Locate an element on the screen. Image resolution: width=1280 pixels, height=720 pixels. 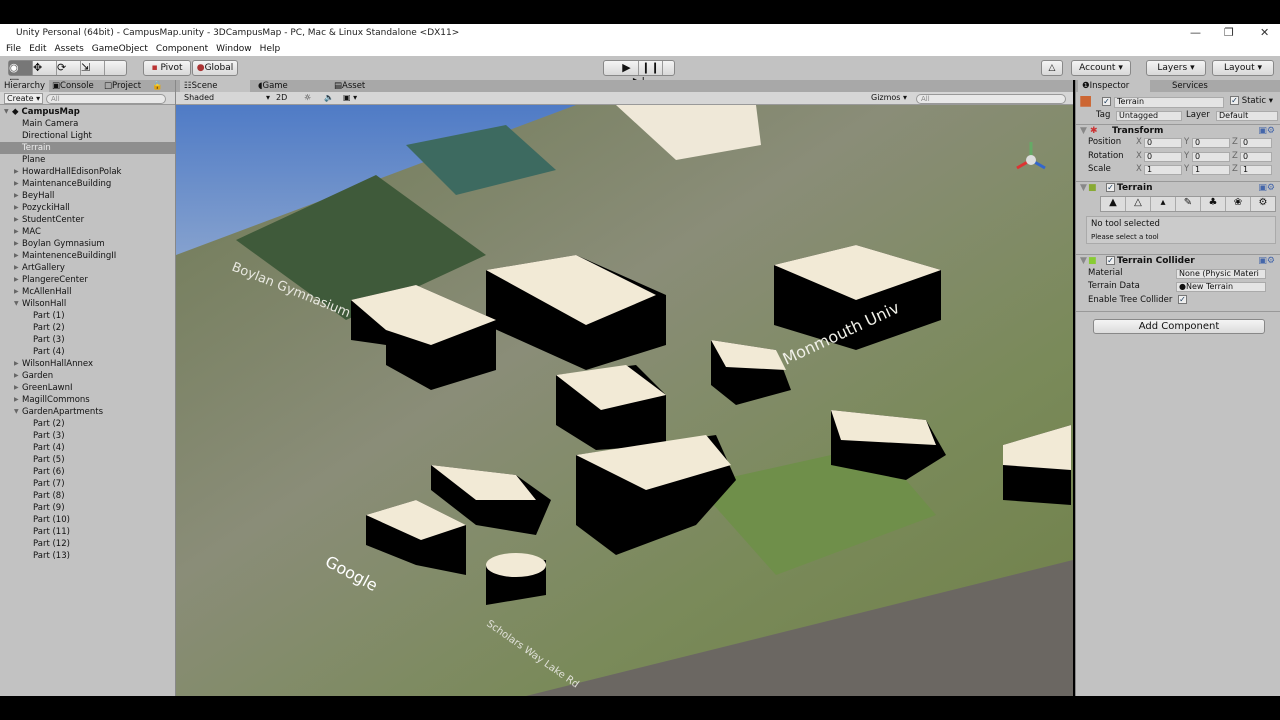
hierarchy-item: ▶ PlangereCenter is located at coordinates (87, 280).